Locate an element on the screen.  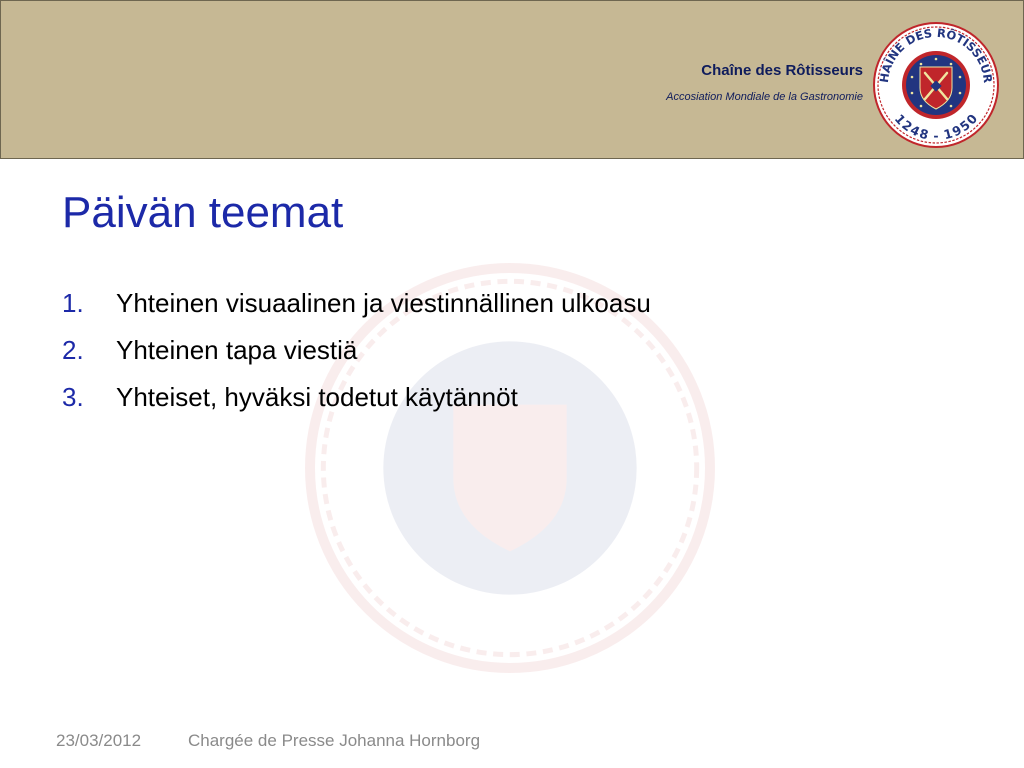
list-item: 3. Yhteiset, hyväksi todetut käytännöt is located at coordinates (356, 397).